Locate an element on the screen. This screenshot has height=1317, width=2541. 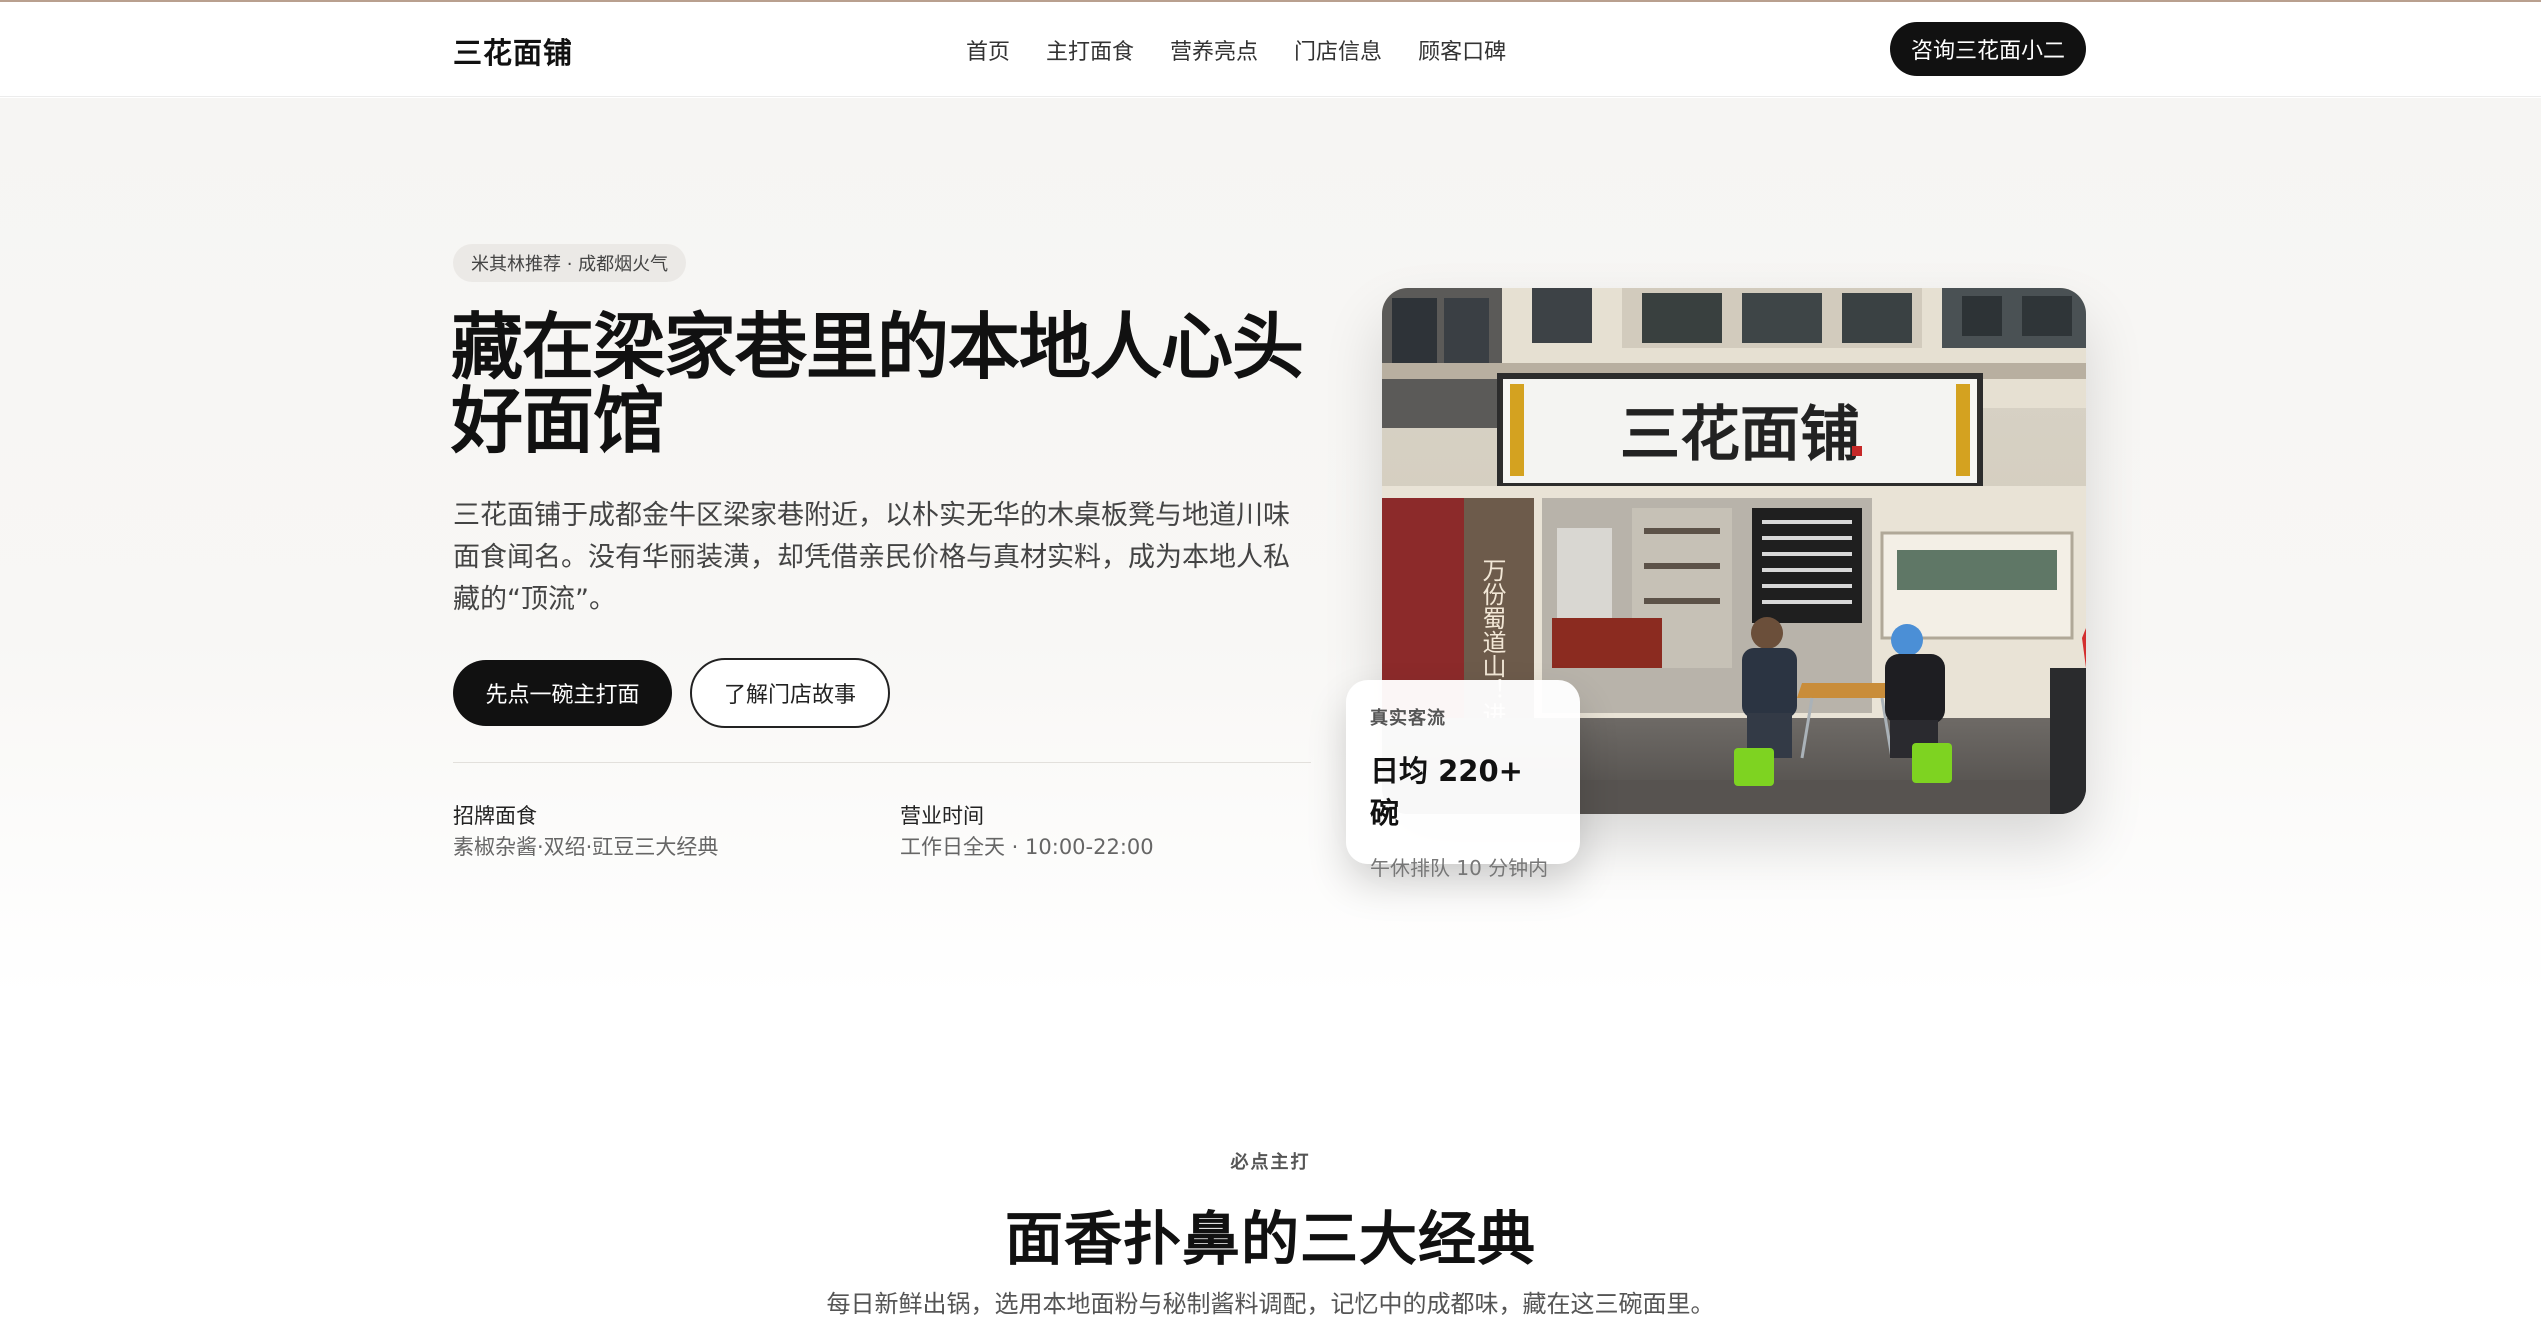
hero-badge: 米其林推荐 · 成都烟火气 is located at coordinates (570, 263).